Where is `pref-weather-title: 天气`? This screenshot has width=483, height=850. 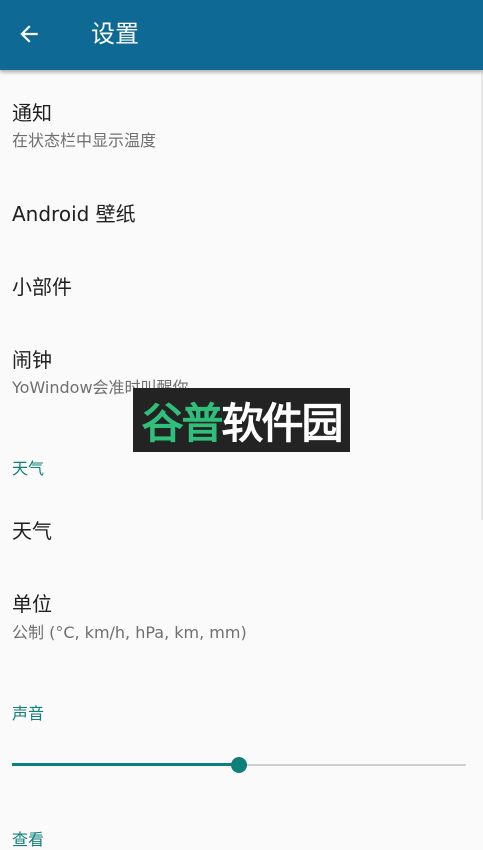
pref-weather-title: 天气 is located at coordinates (32, 531).